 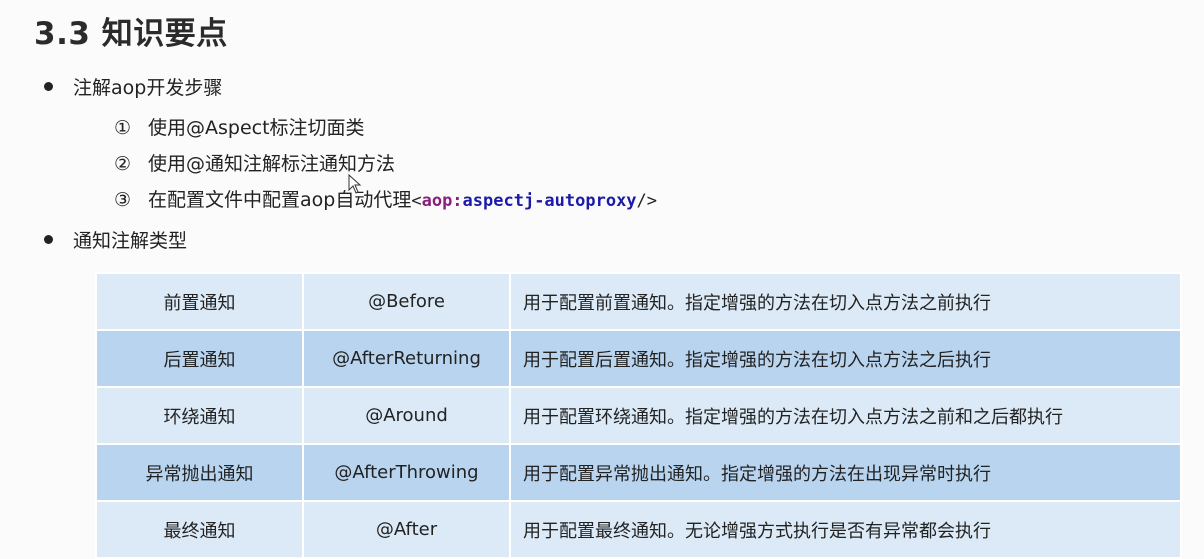 What do you see at coordinates (406, 358) in the screenshot?
I see `annotation-cell: @AfterReturning` at bounding box center [406, 358].